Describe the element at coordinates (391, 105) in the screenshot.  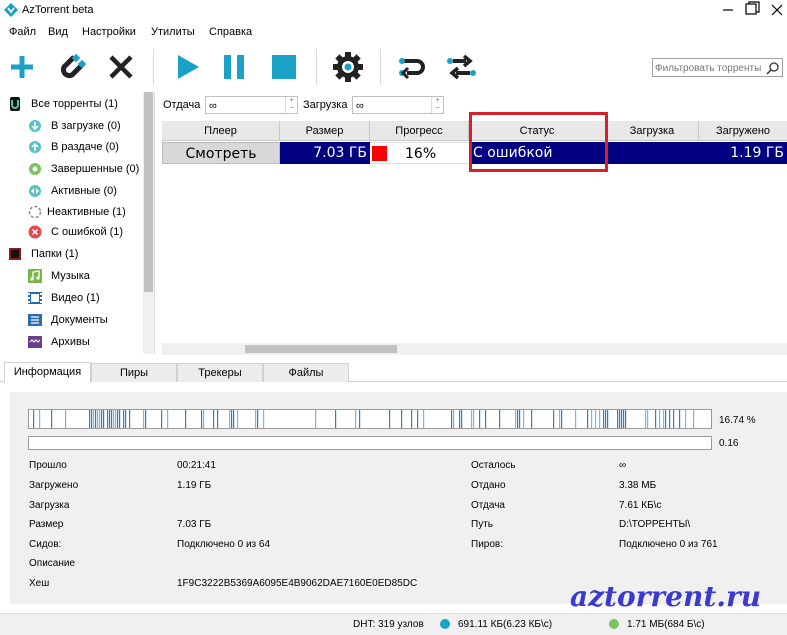
I see `download-limit-input` at that location.